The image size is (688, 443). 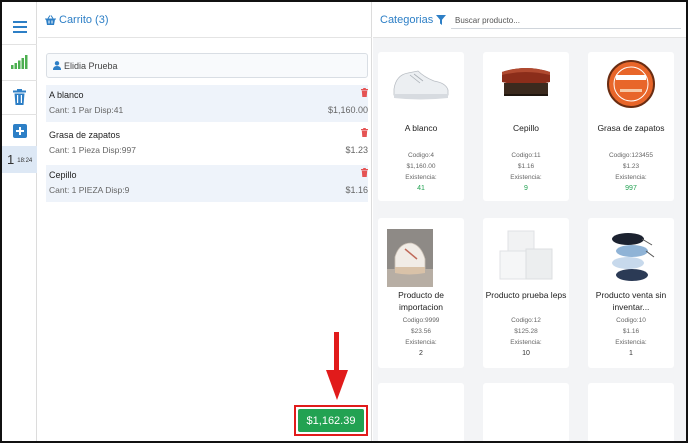 What do you see at coordinates (356, 150) in the screenshot?
I see `cart-item-price: $1.23` at bounding box center [356, 150].